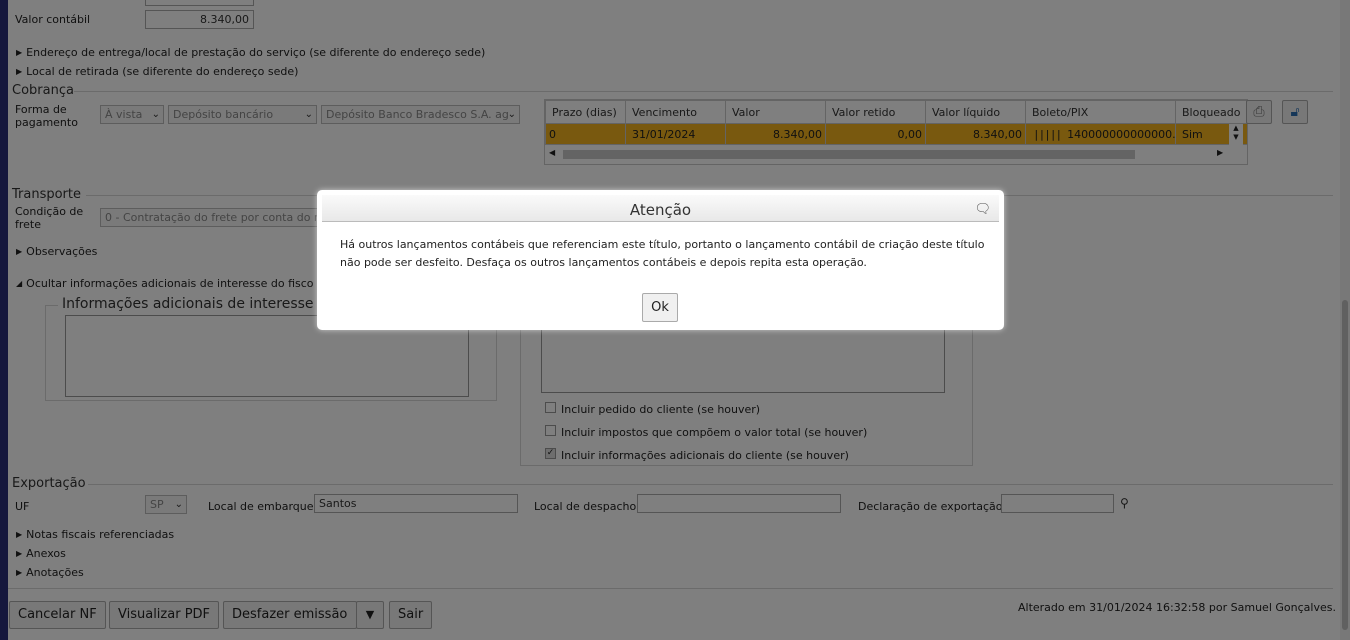 This screenshot has height=640, width=1350. I want to click on dialog-title-bar: Atenção 🗨︎, so click(660, 208).